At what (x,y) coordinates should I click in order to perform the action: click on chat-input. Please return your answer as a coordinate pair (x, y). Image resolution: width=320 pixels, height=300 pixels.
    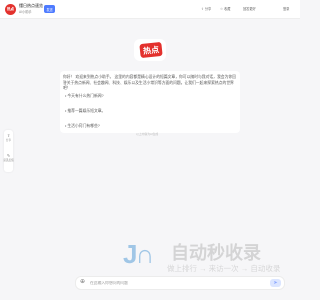
    Looking at the image, I should click on (165, 283).